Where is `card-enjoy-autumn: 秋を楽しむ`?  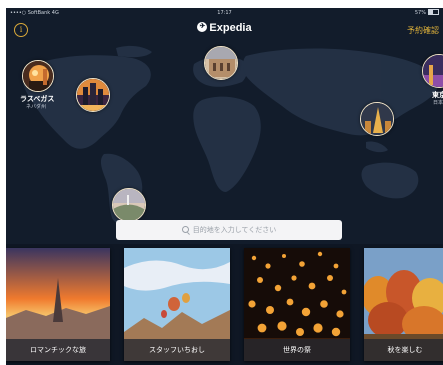
card-enjoy-autumn: 秋を楽しむ is located at coordinates (403, 304).